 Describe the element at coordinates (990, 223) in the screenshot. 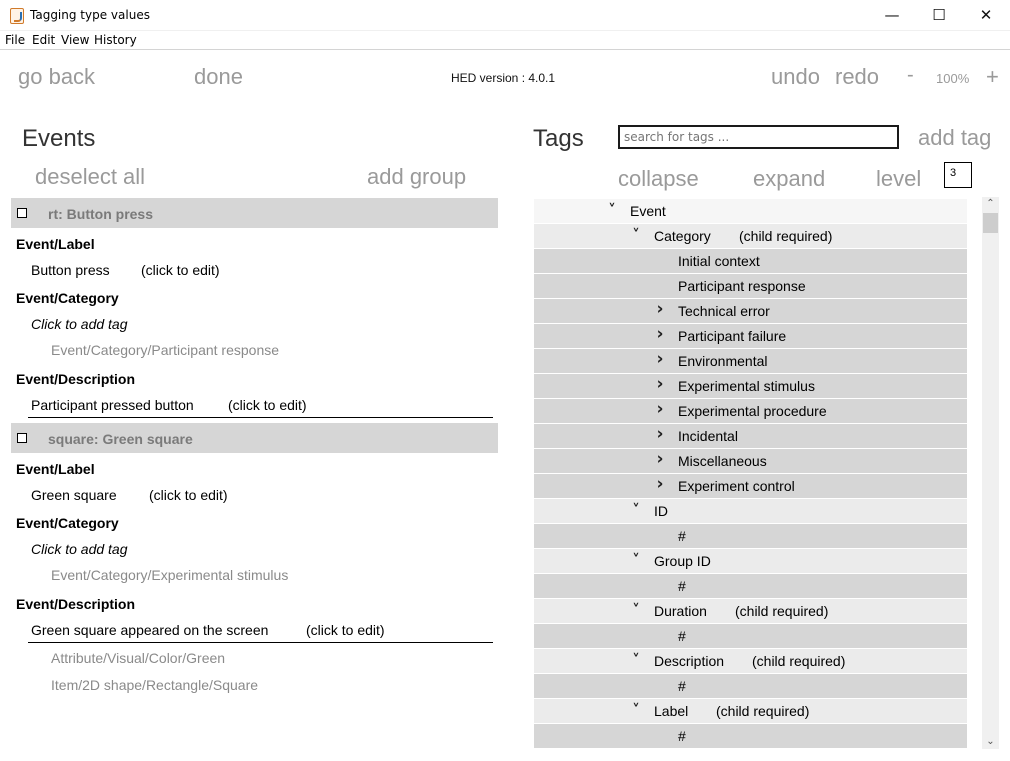

I see `scroll-thumb` at that location.